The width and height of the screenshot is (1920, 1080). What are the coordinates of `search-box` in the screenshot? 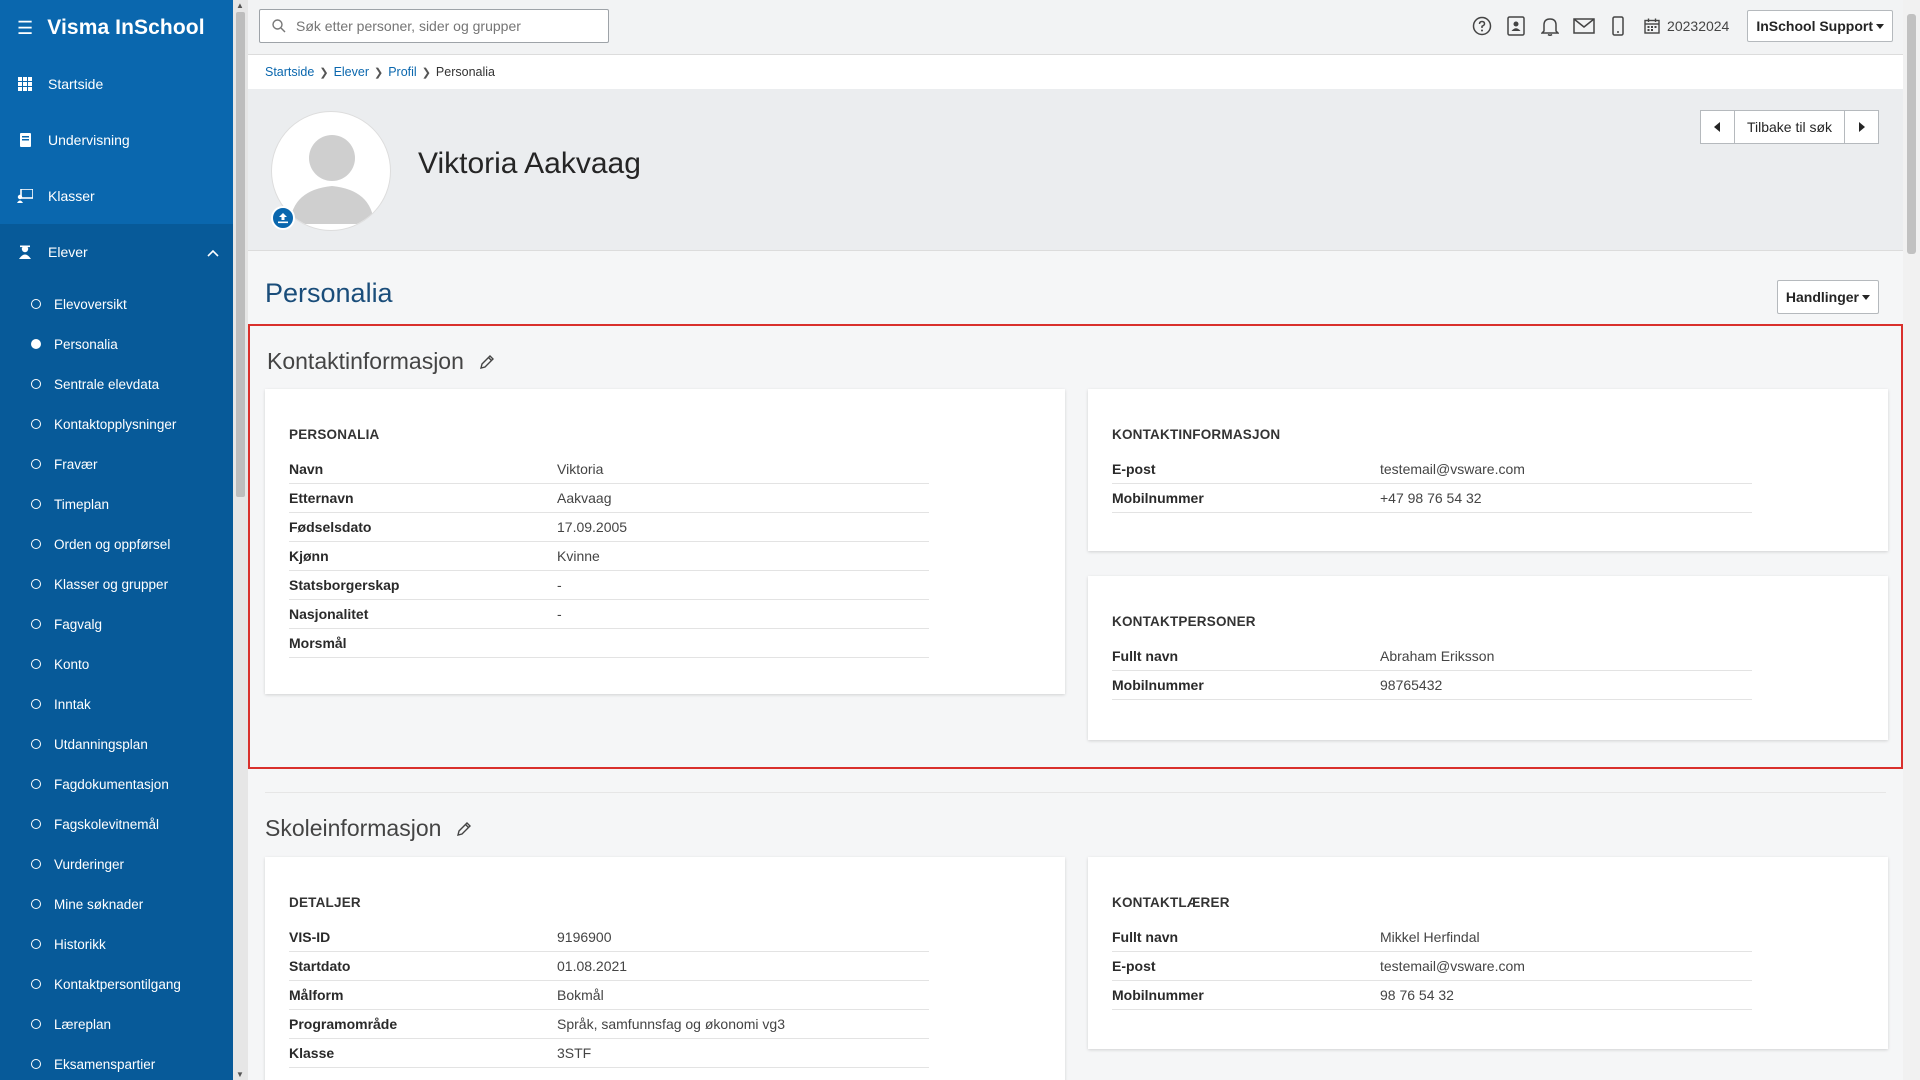 It's located at (434, 26).